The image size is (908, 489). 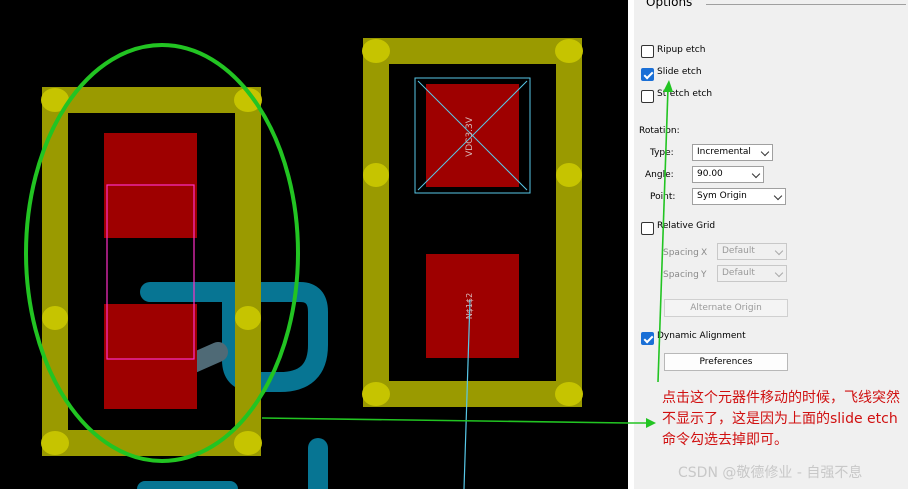 I want to click on type-select: Incremental, so click(x=732, y=152).